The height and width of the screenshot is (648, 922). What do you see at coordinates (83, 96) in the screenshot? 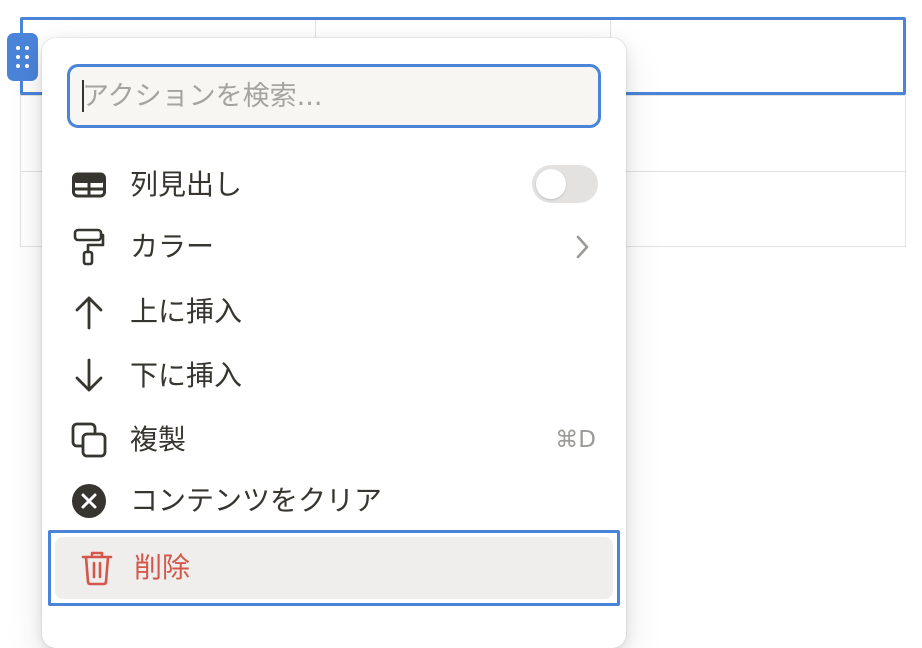
I see `text-caret` at bounding box center [83, 96].